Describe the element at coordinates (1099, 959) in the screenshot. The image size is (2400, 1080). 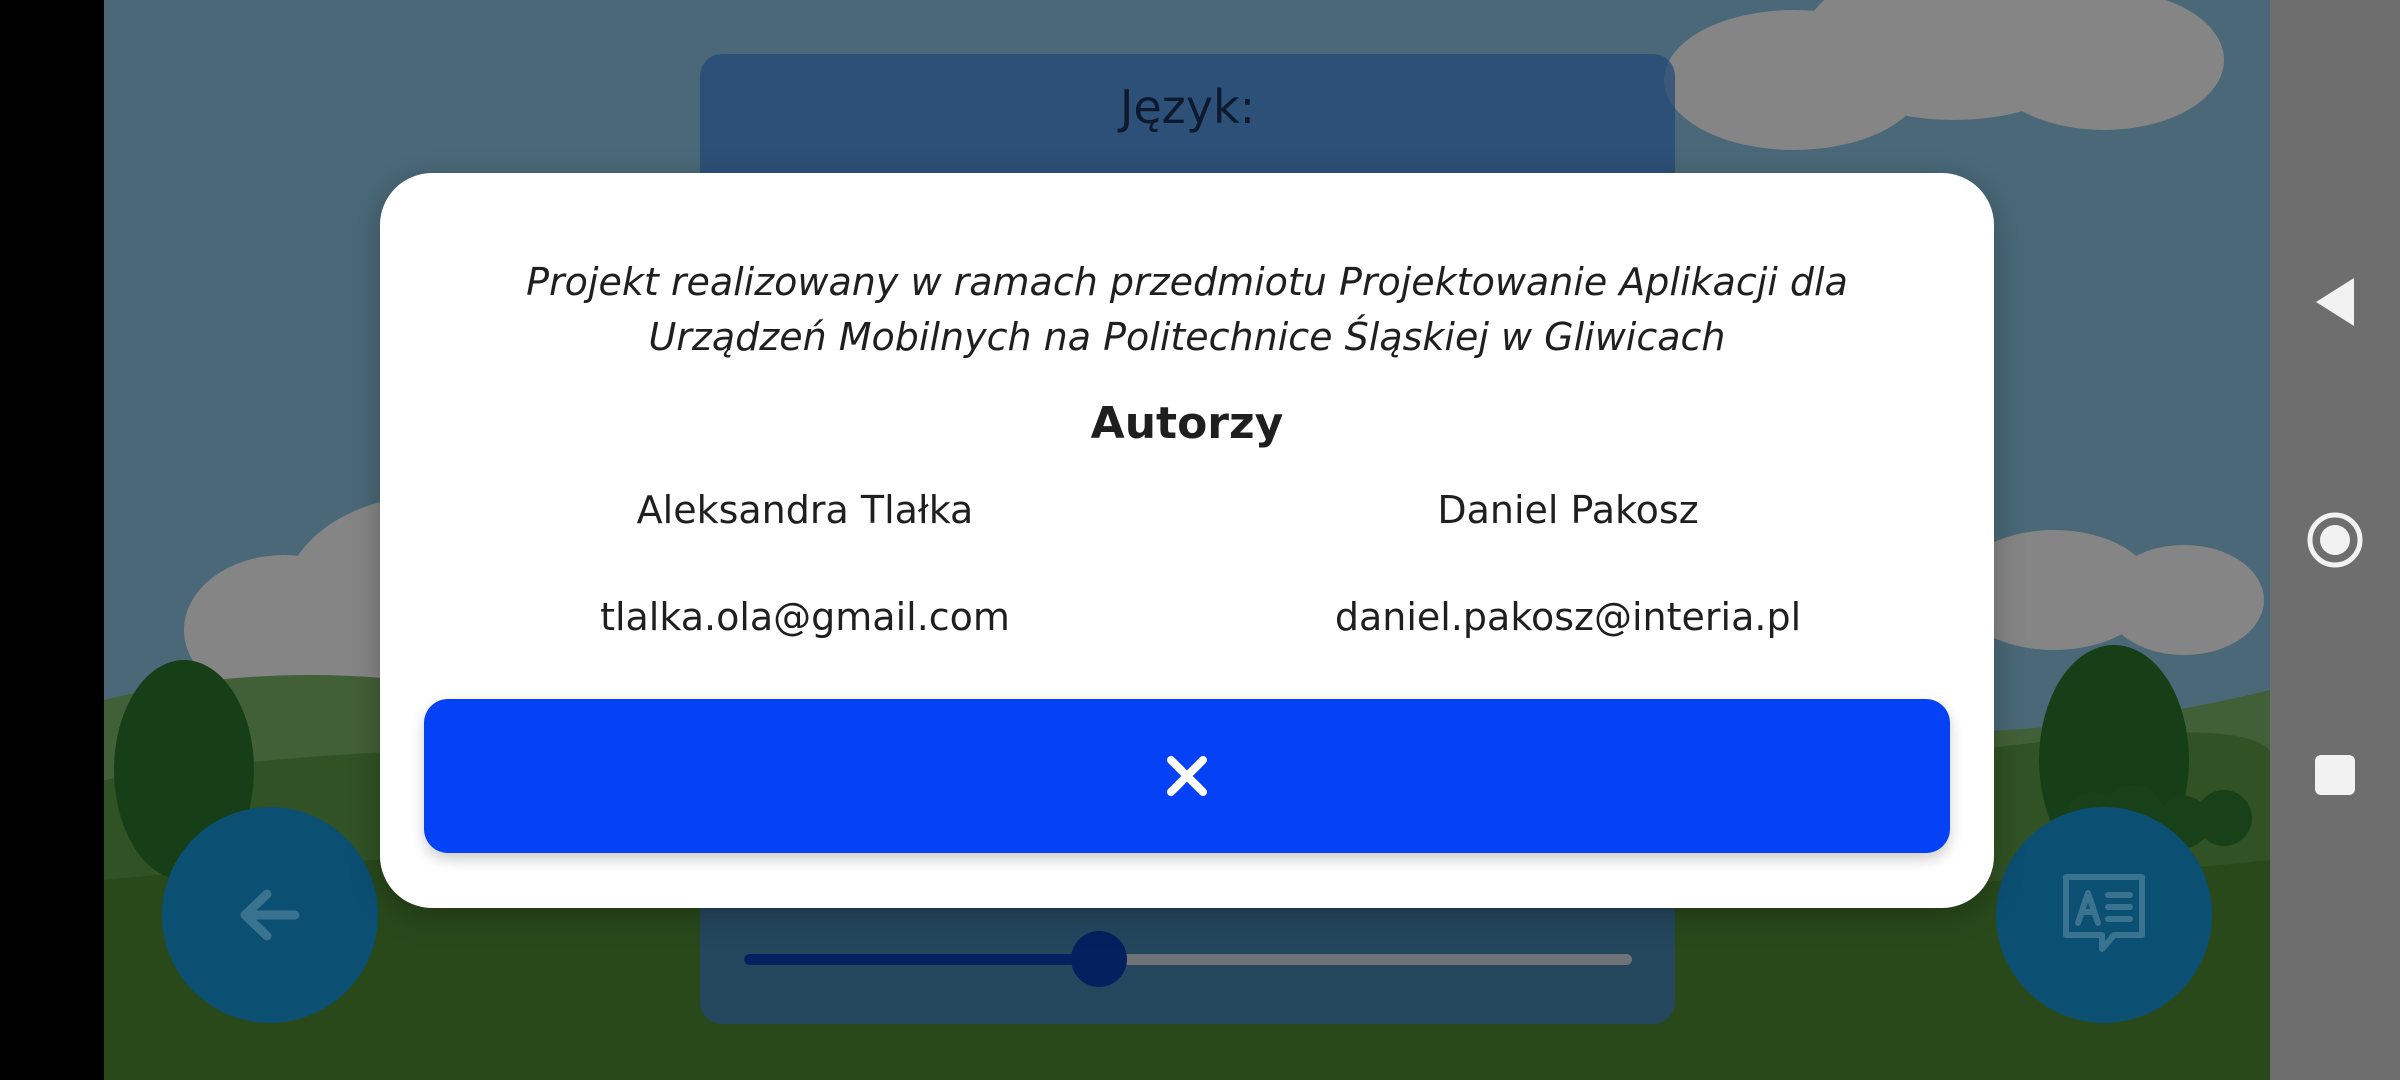
I see `volume-slider-thumb` at that location.